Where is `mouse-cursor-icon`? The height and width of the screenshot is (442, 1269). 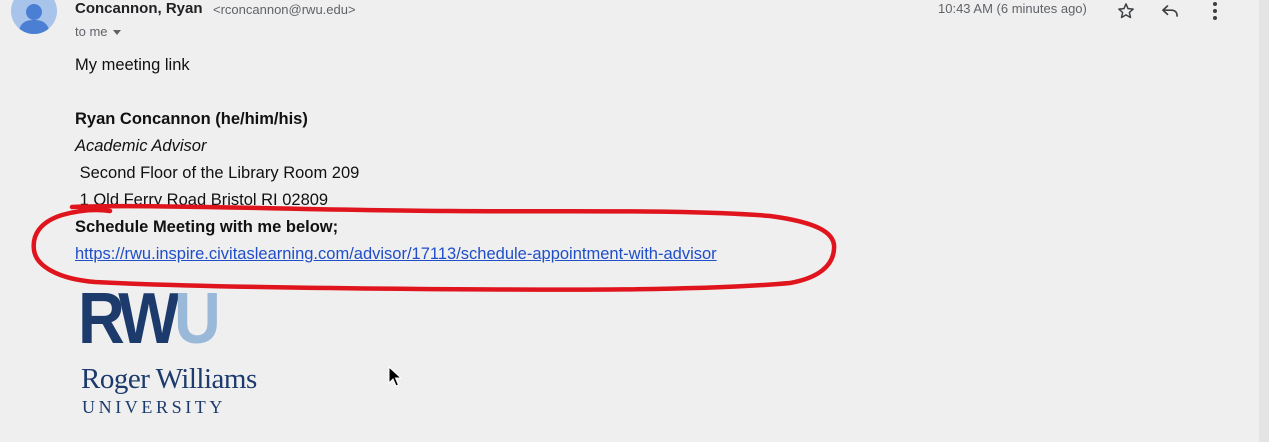 mouse-cursor-icon is located at coordinates (395, 376).